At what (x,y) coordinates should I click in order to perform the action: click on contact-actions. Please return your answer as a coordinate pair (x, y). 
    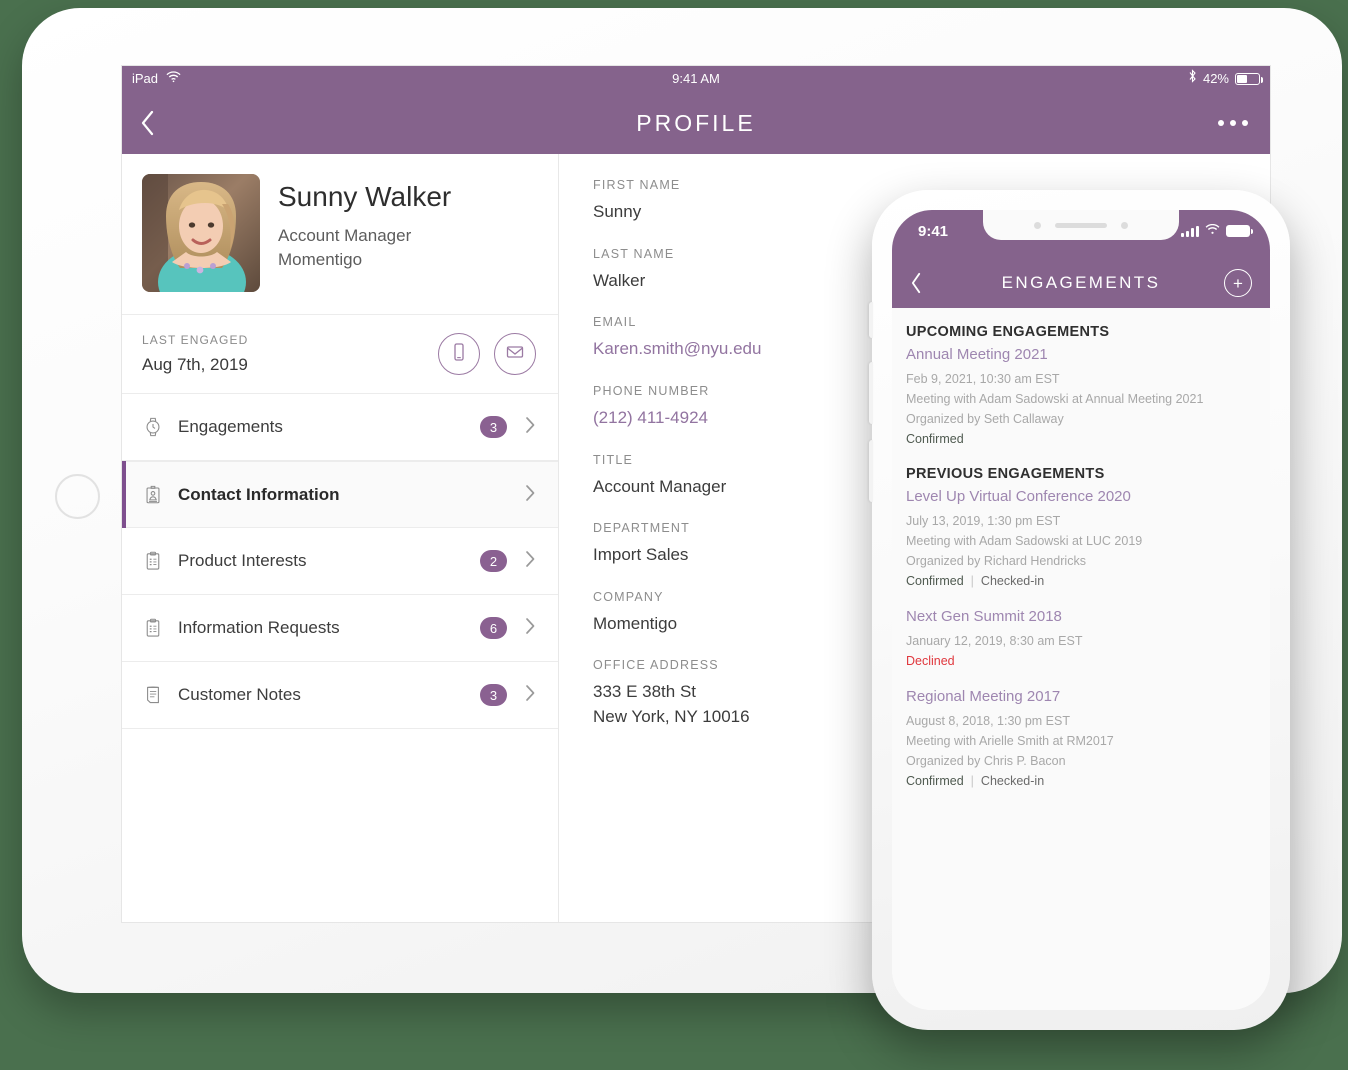
    Looking at the image, I should click on (487, 354).